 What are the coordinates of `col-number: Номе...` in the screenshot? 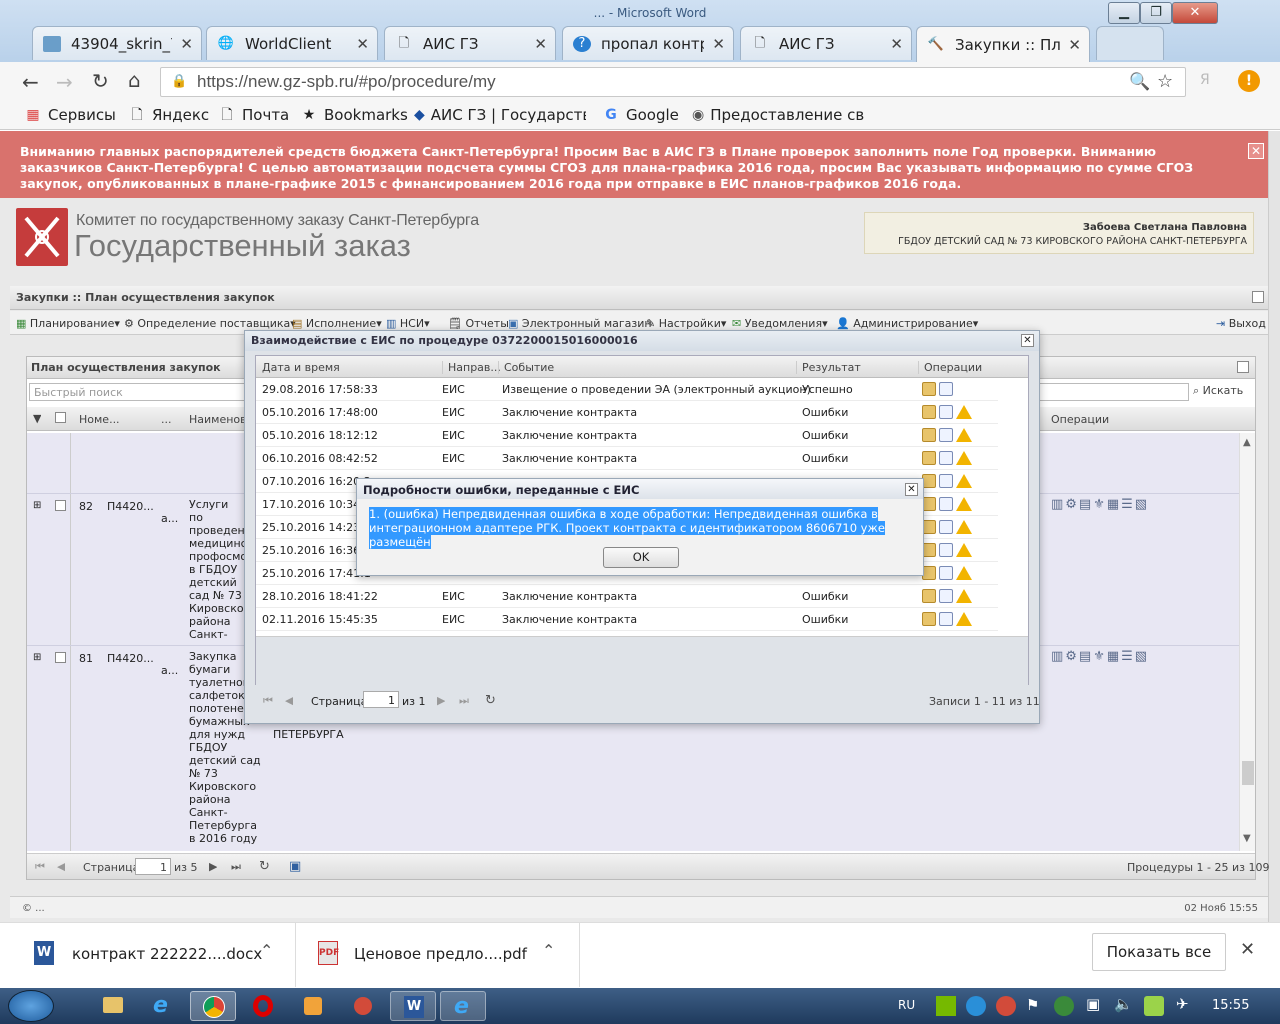 It's located at (99, 419).